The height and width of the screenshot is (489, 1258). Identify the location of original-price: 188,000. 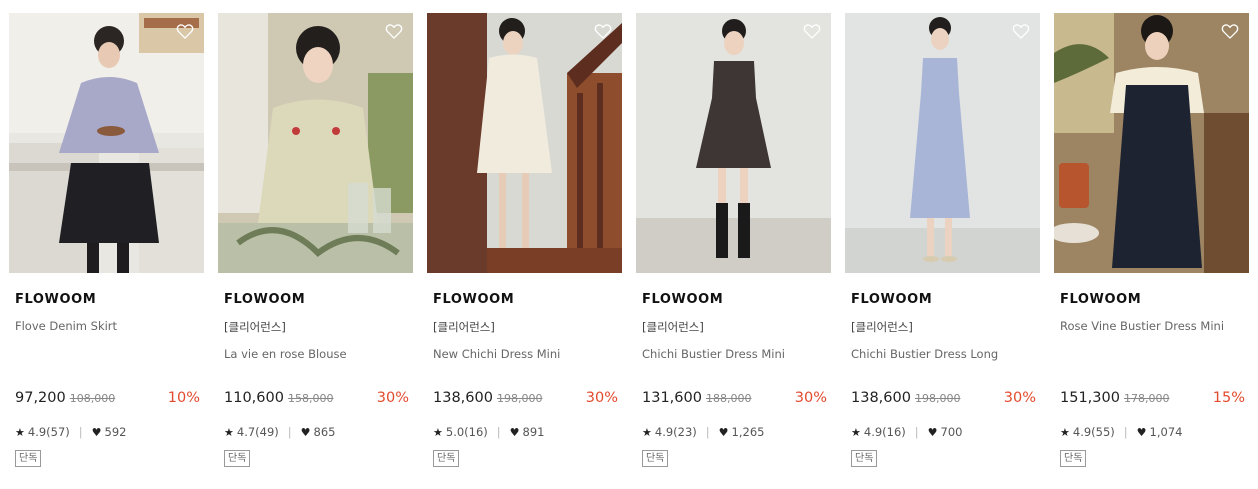
(728, 398).